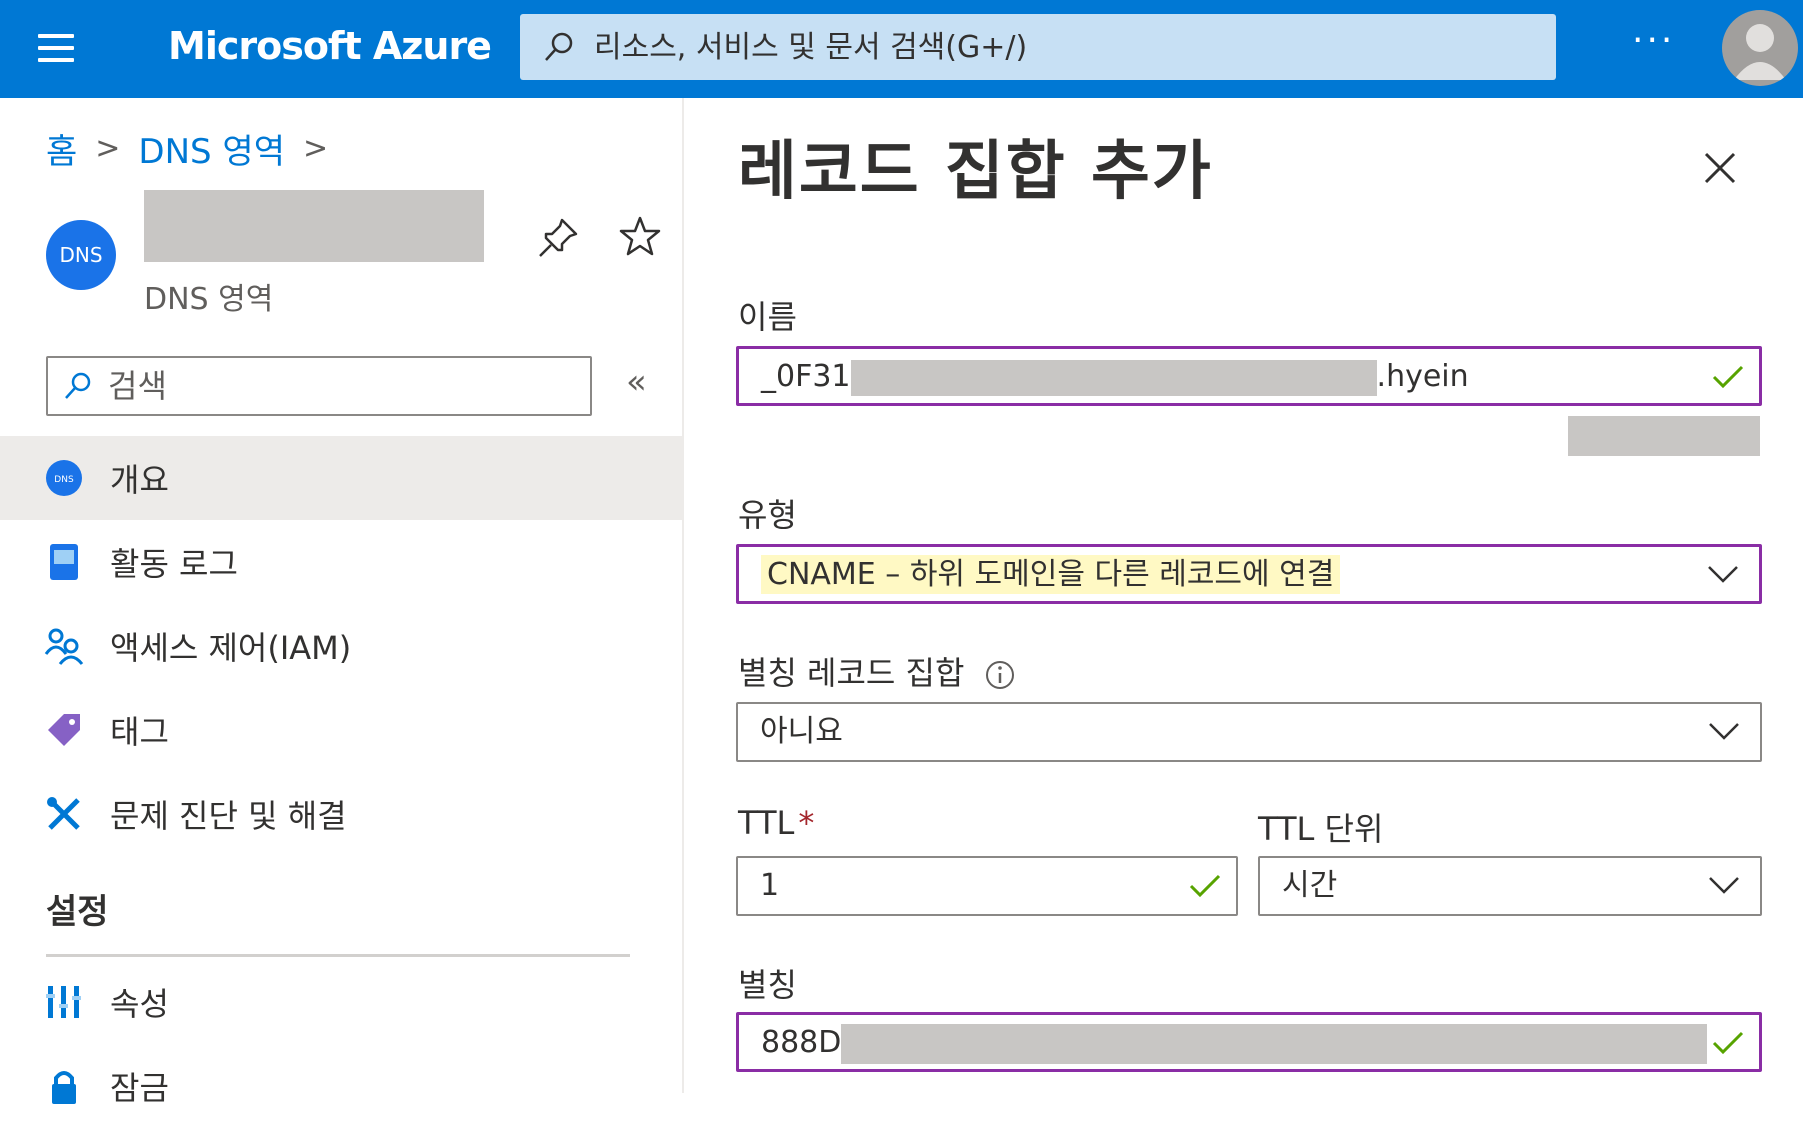  I want to click on nav-item-label: 활동 로그, so click(174, 564).